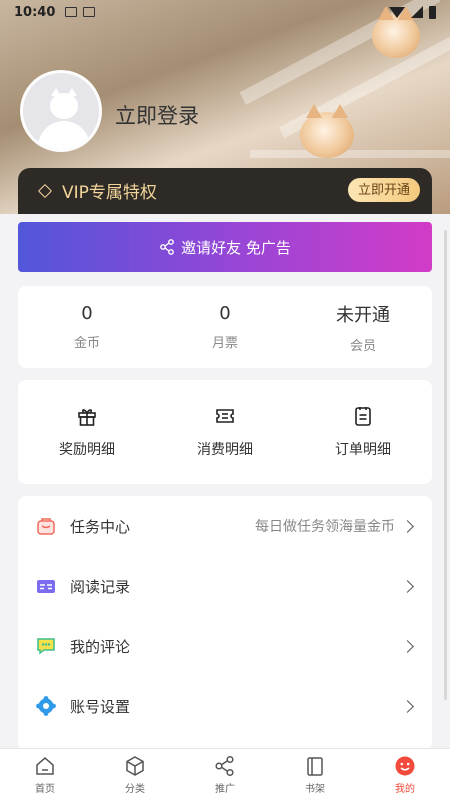  I want to click on background-stair, so click(350, 154).